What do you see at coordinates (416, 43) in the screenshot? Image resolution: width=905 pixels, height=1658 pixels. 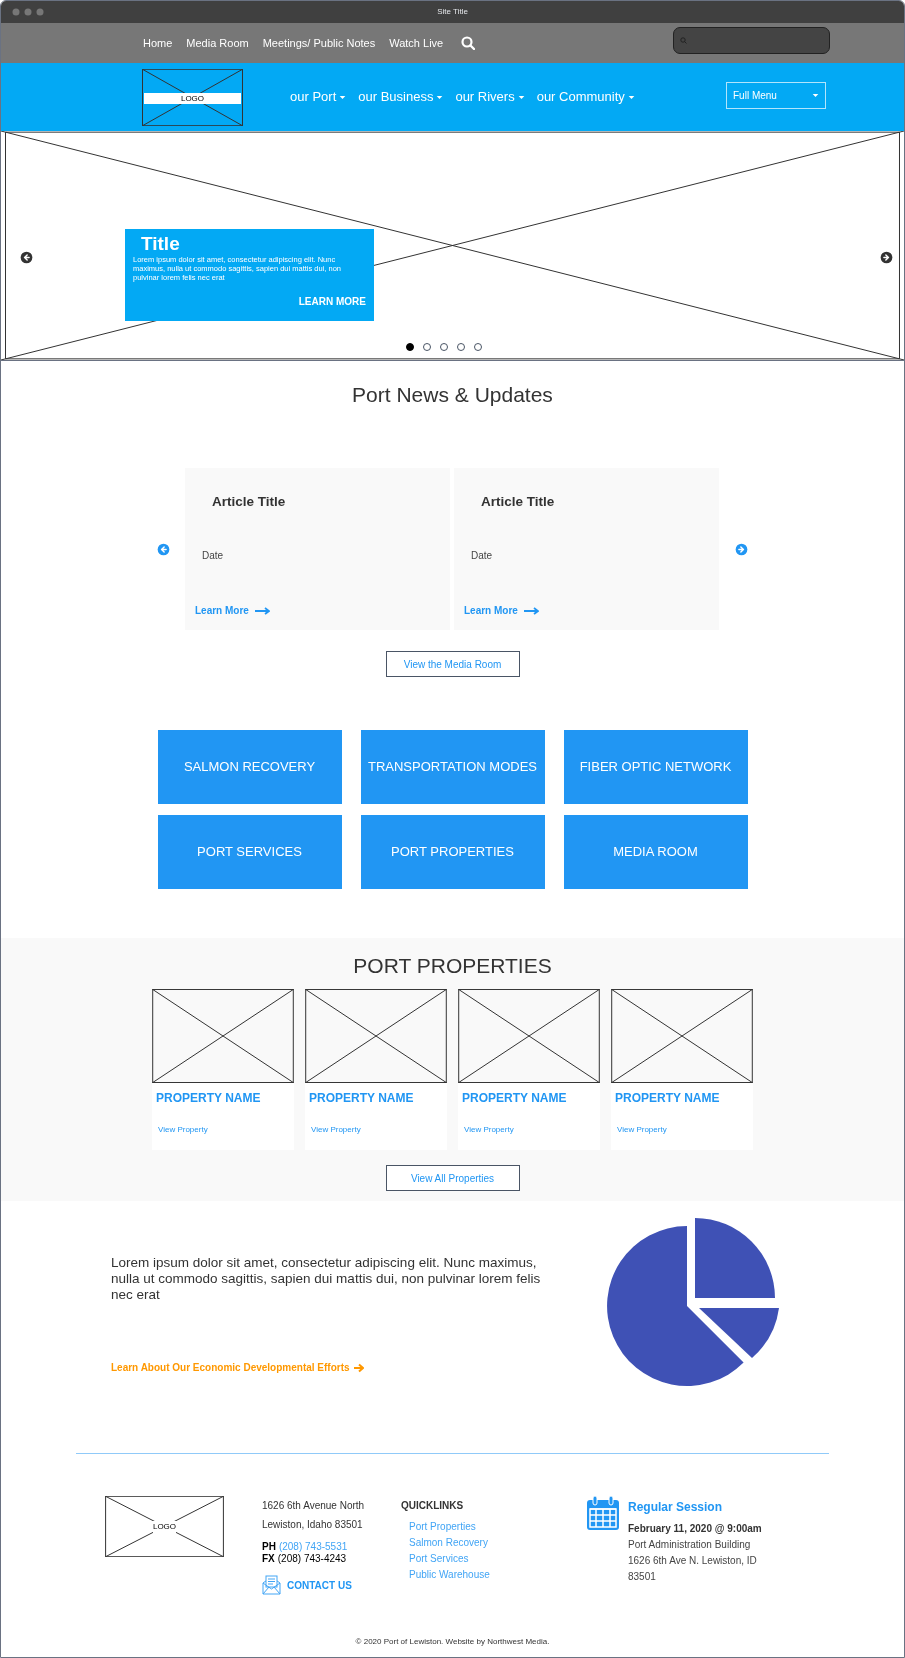 I see `nav-link: Watch Live` at bounding box center [416, 43].